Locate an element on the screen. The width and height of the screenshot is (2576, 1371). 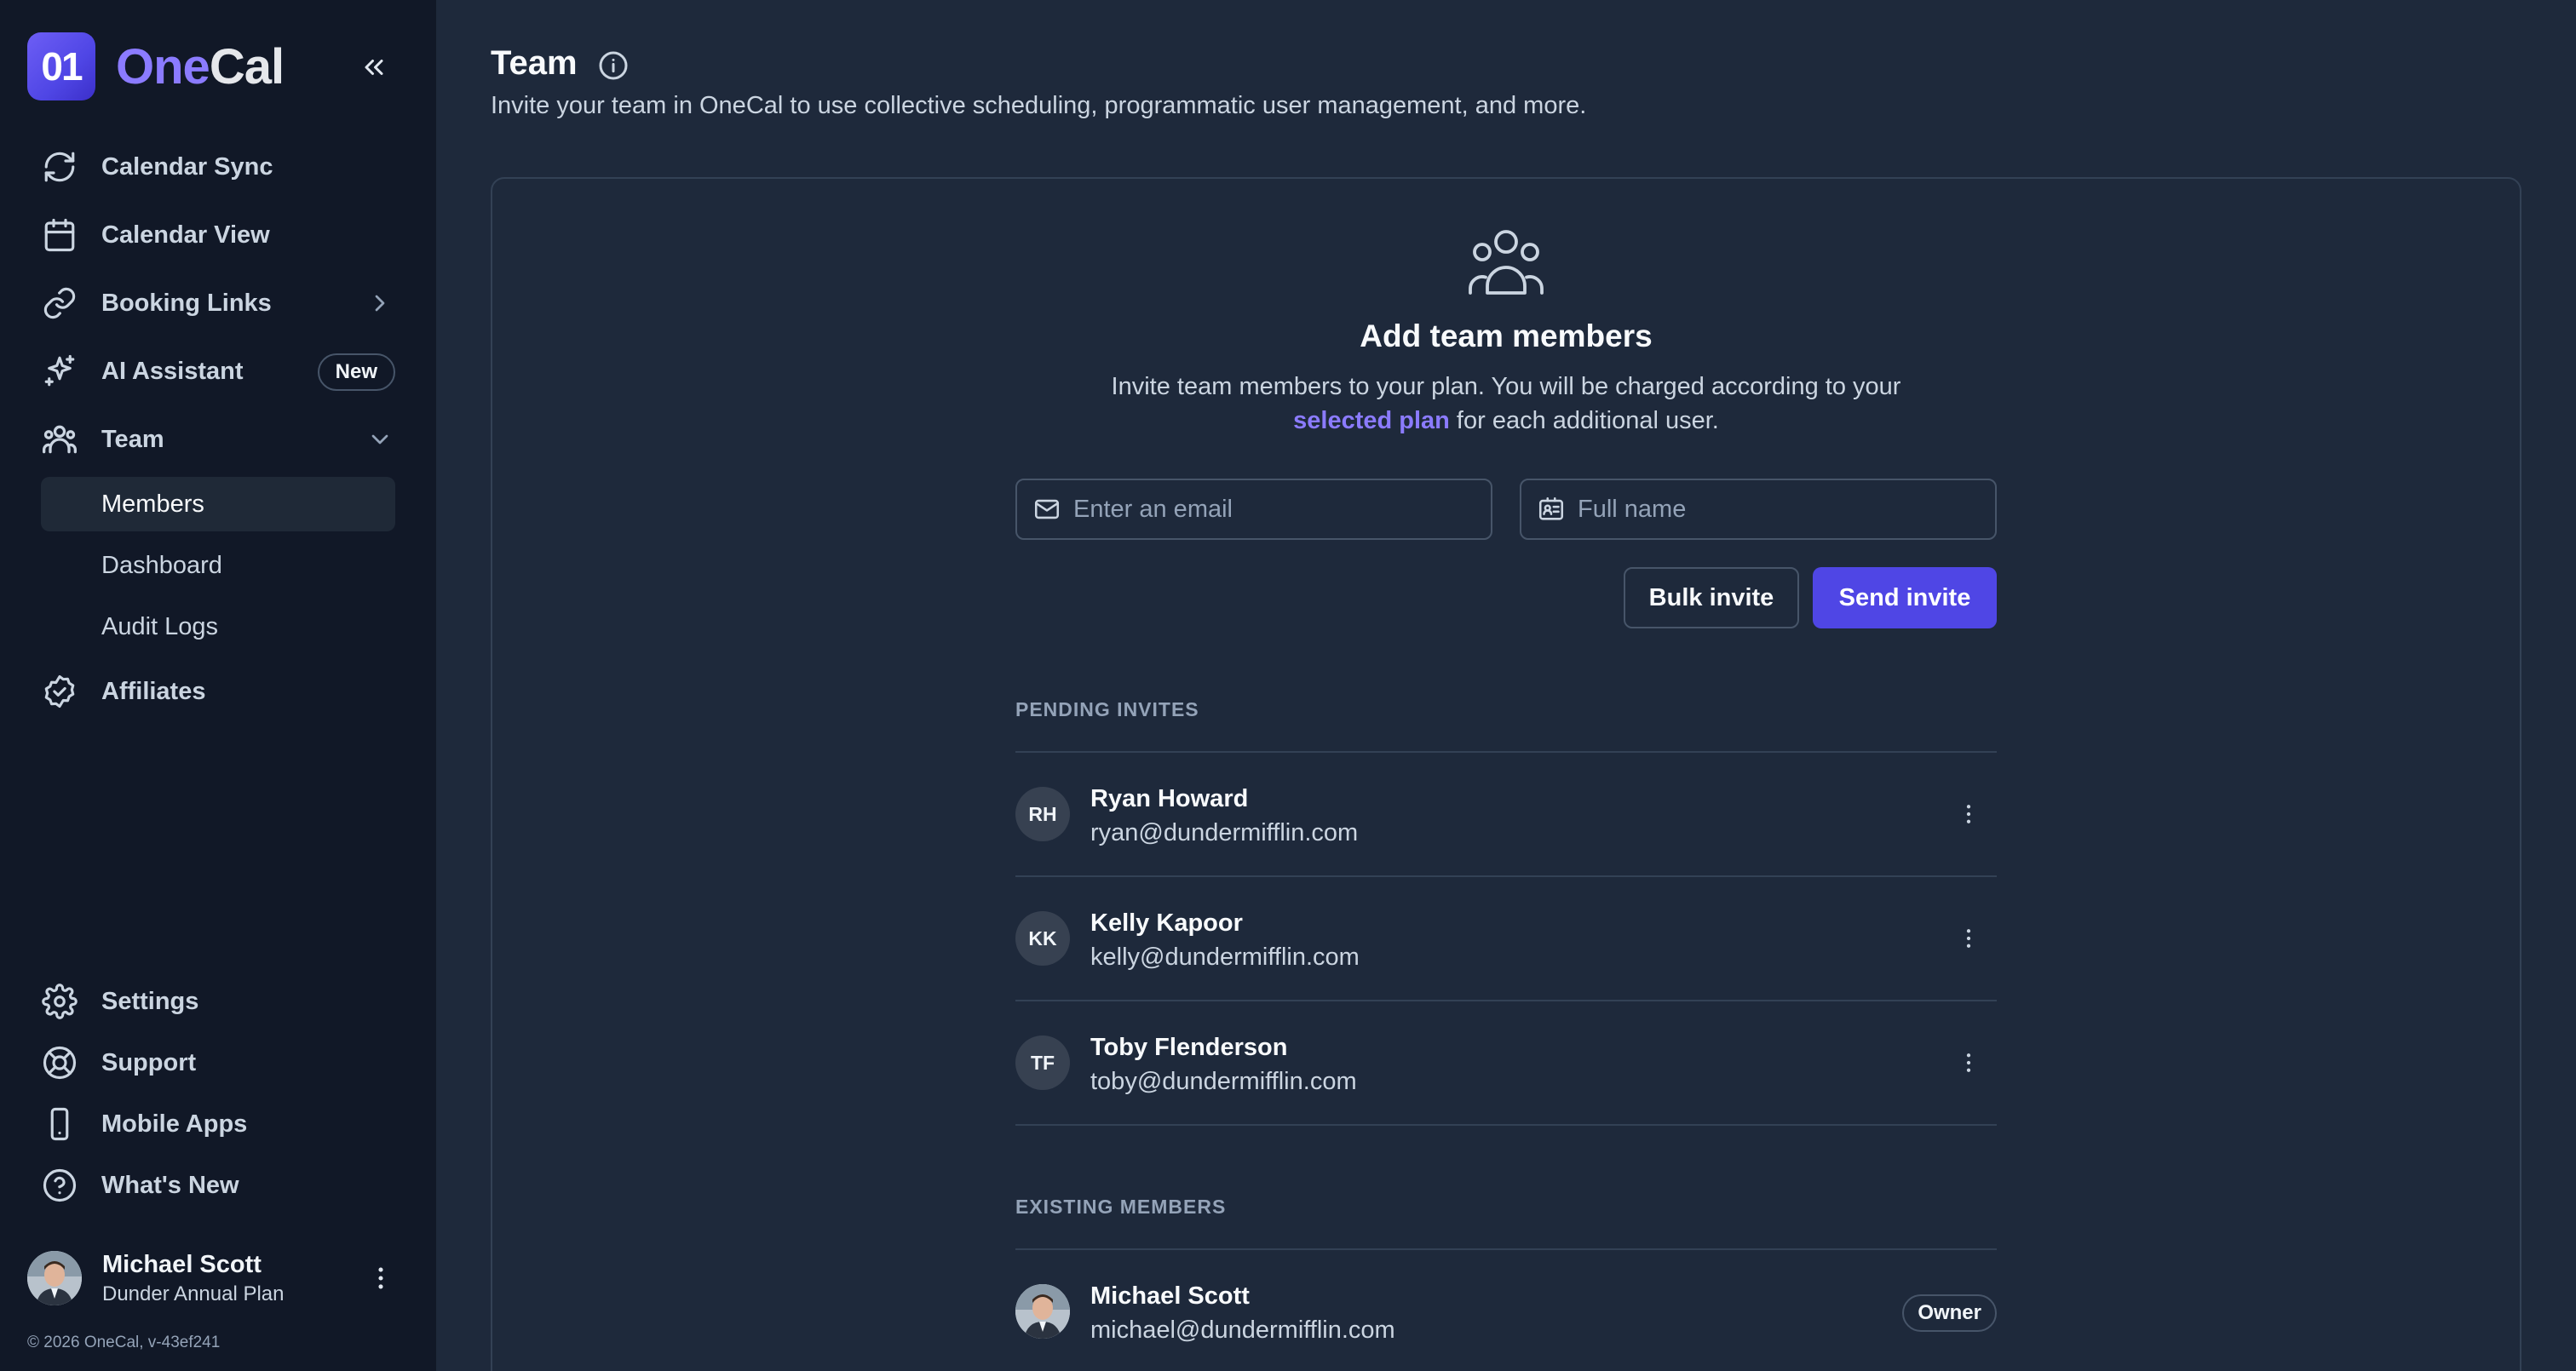
avatar: TF is located at coordinates (1042, 1062).